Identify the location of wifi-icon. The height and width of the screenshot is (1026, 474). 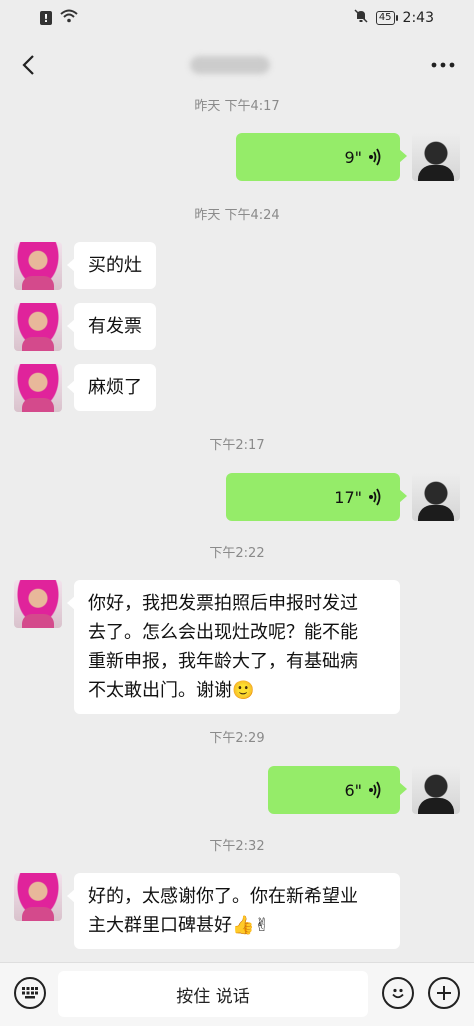
(69, 18).